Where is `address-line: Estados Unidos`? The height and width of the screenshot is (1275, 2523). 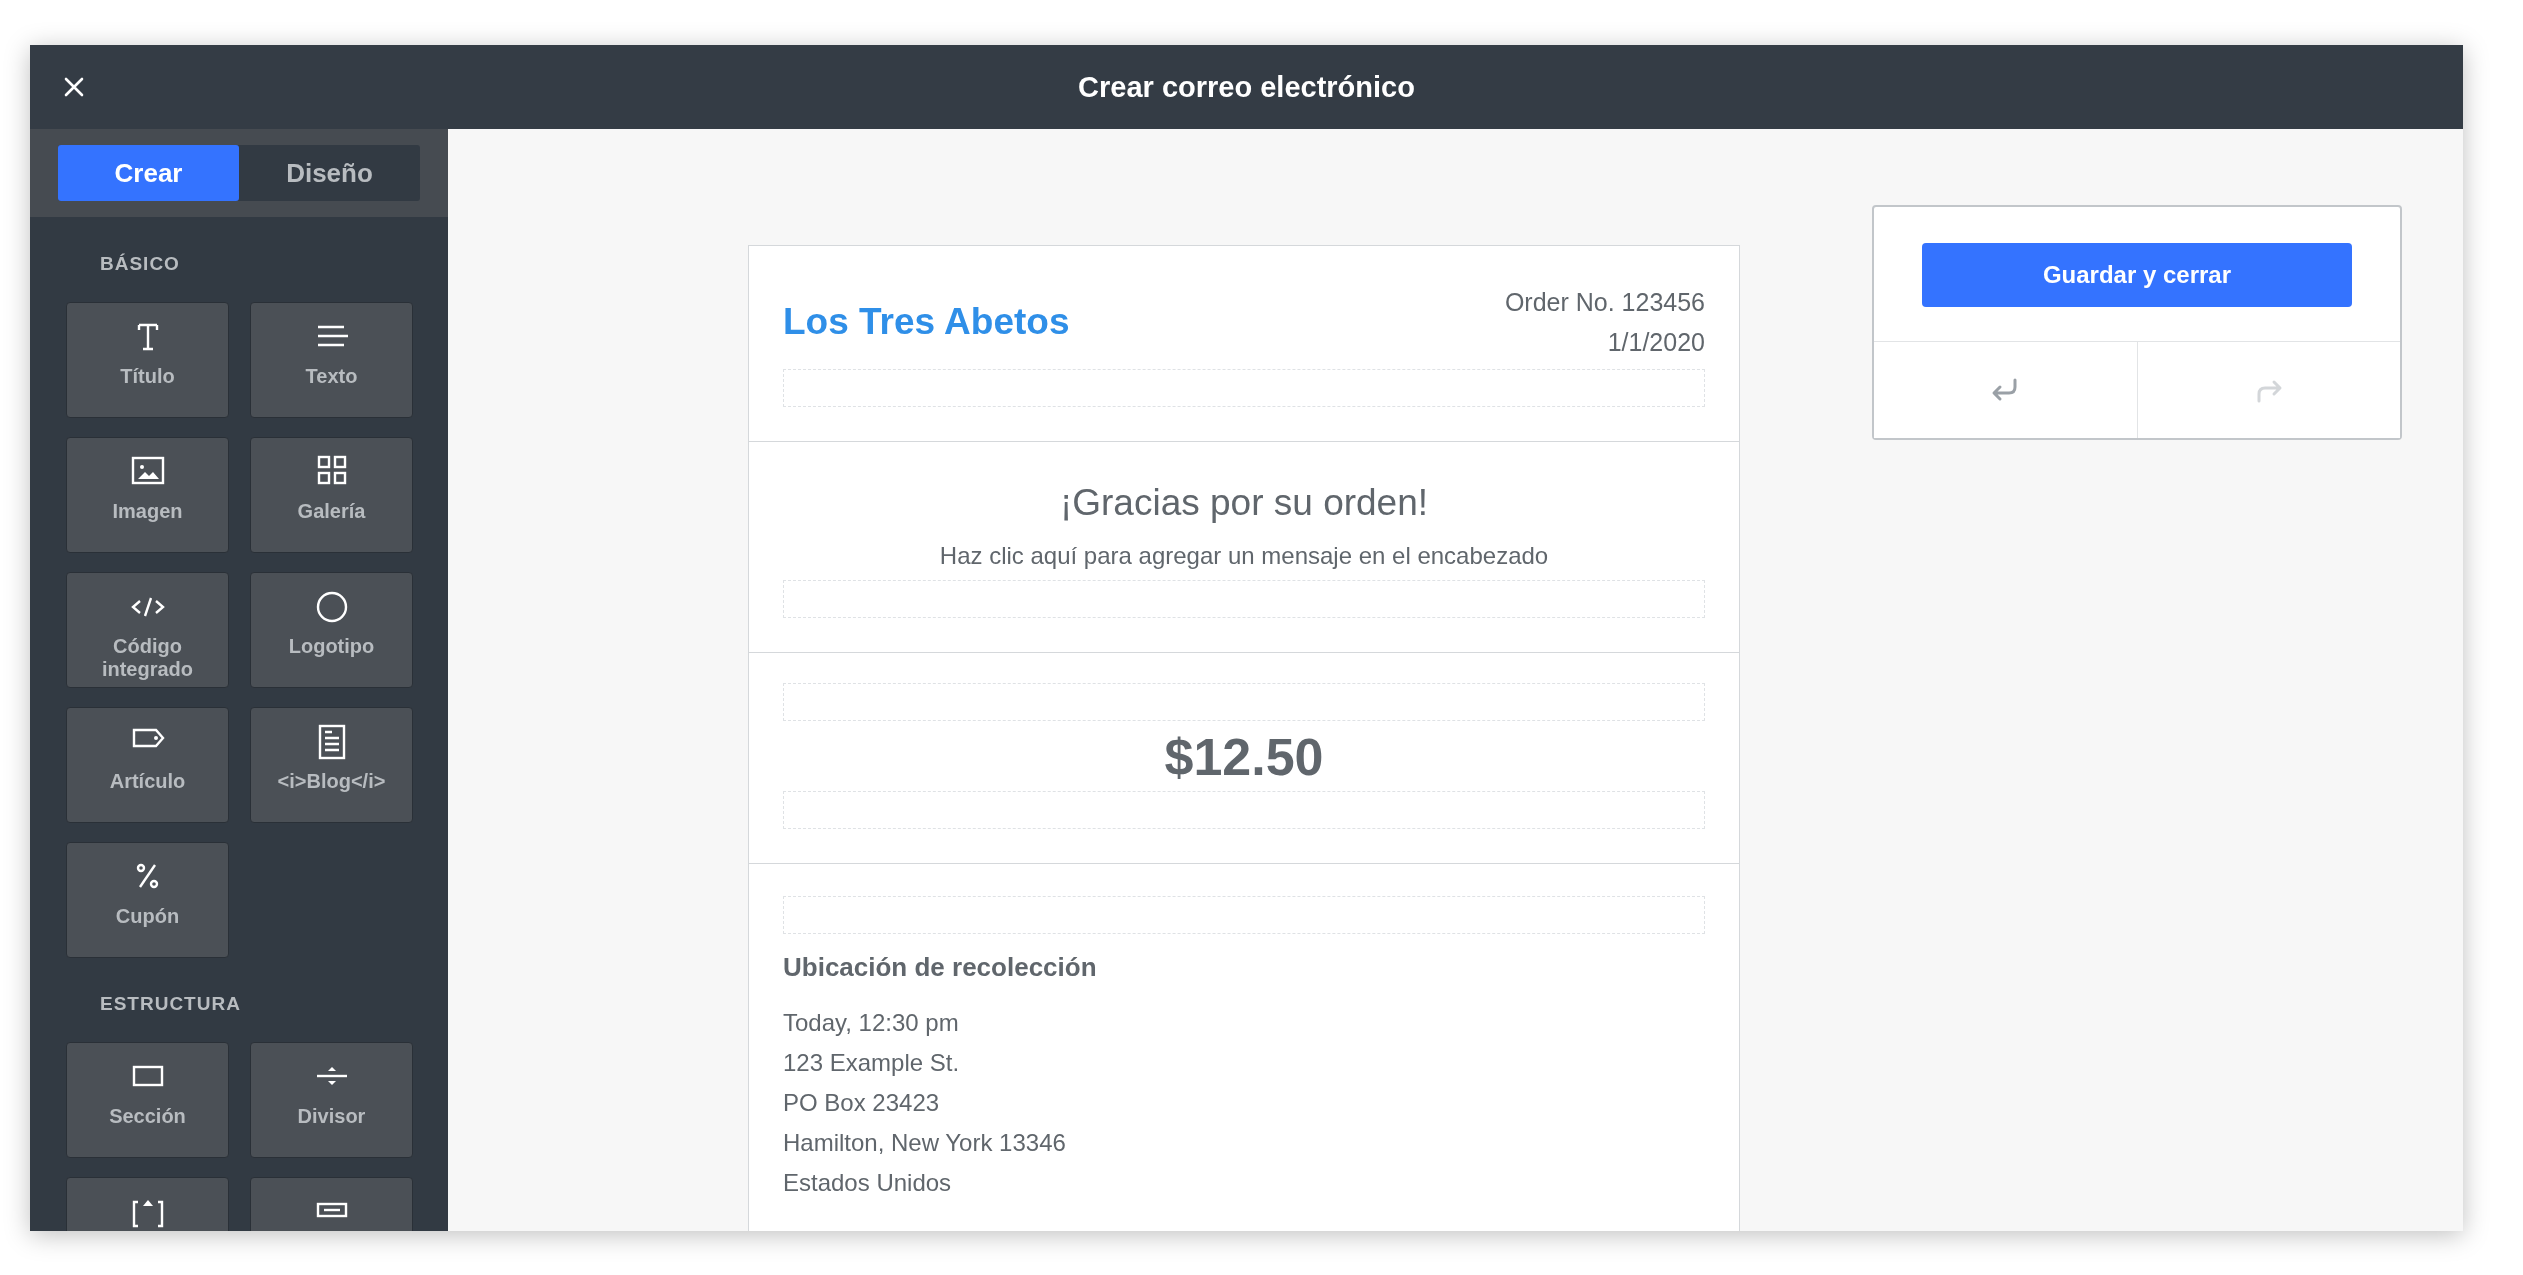
address-line: Estados Unidos is located at coordinates (868, 1183).